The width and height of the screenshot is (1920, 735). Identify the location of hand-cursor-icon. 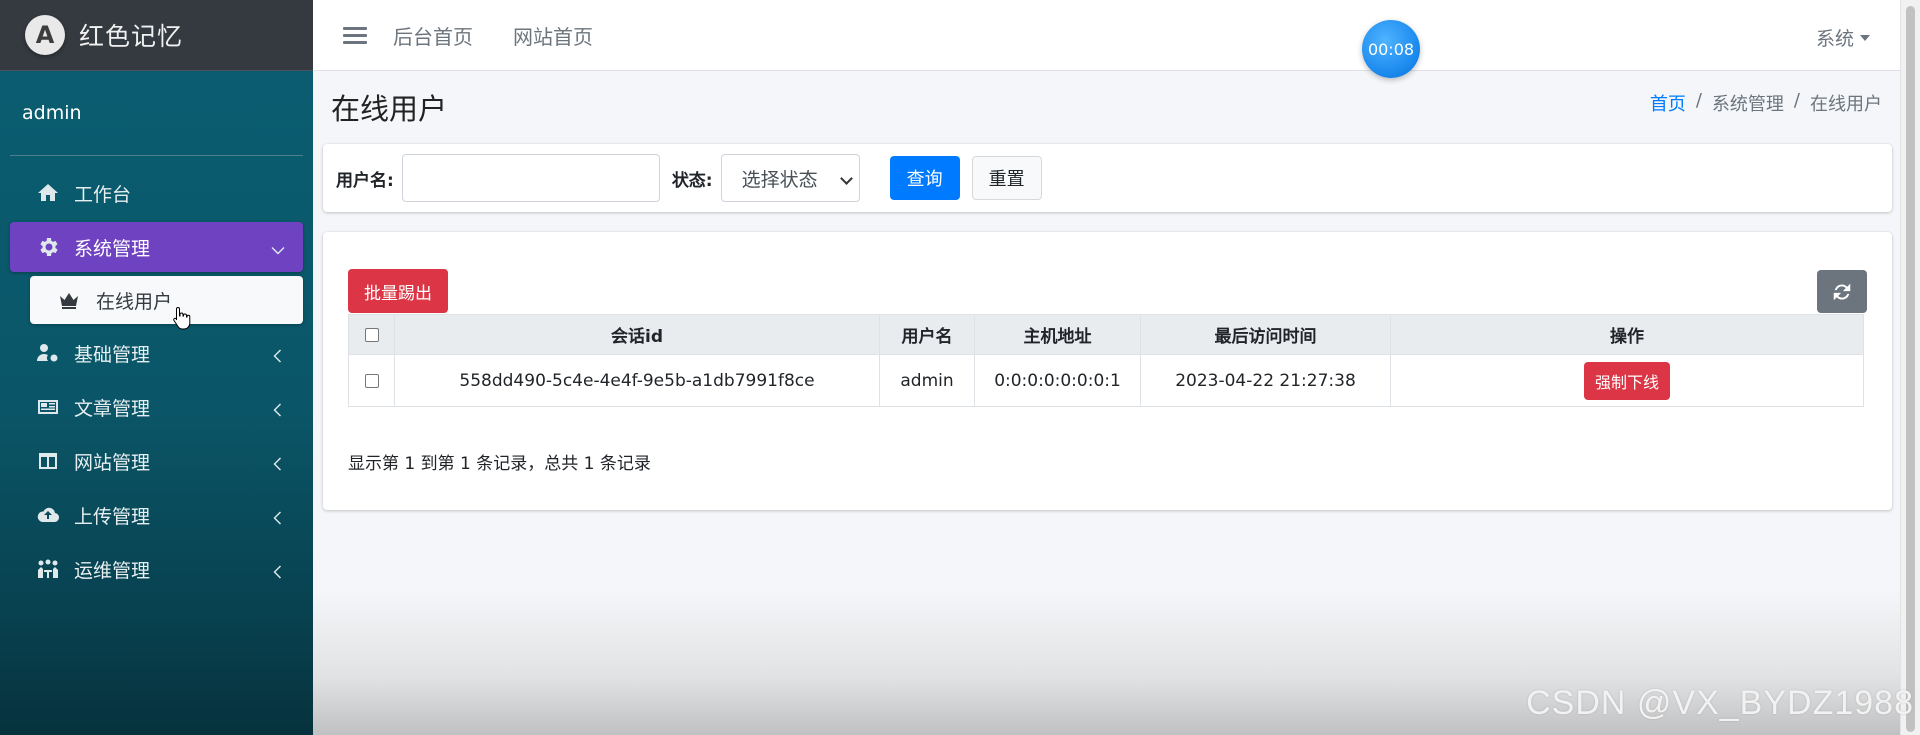
(182, 318).